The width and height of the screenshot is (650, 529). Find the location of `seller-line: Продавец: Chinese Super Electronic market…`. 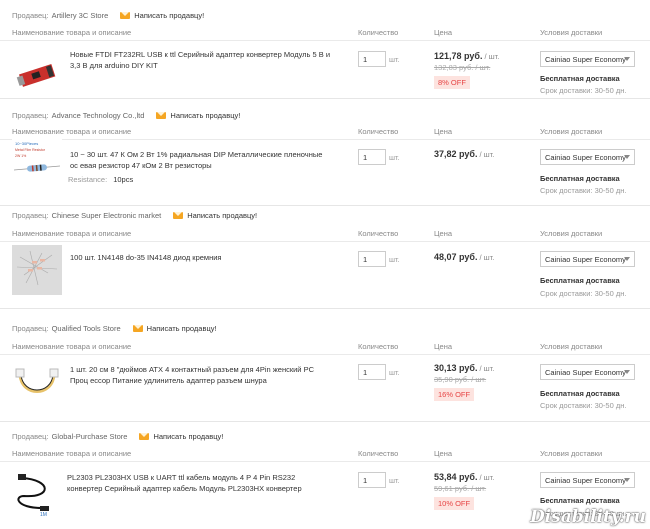

seller-line: Продавец: Chinese Super Electronic market… is located at coordinates (134, 215).